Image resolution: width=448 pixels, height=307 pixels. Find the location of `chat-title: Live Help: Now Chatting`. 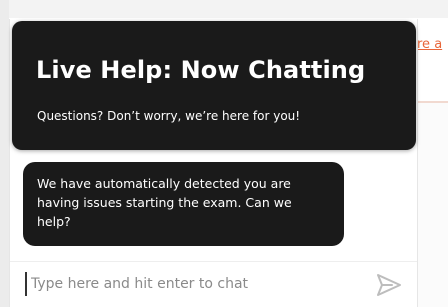

chat-title: Live Help: Now Chatting is located at coordinates (201, 70).